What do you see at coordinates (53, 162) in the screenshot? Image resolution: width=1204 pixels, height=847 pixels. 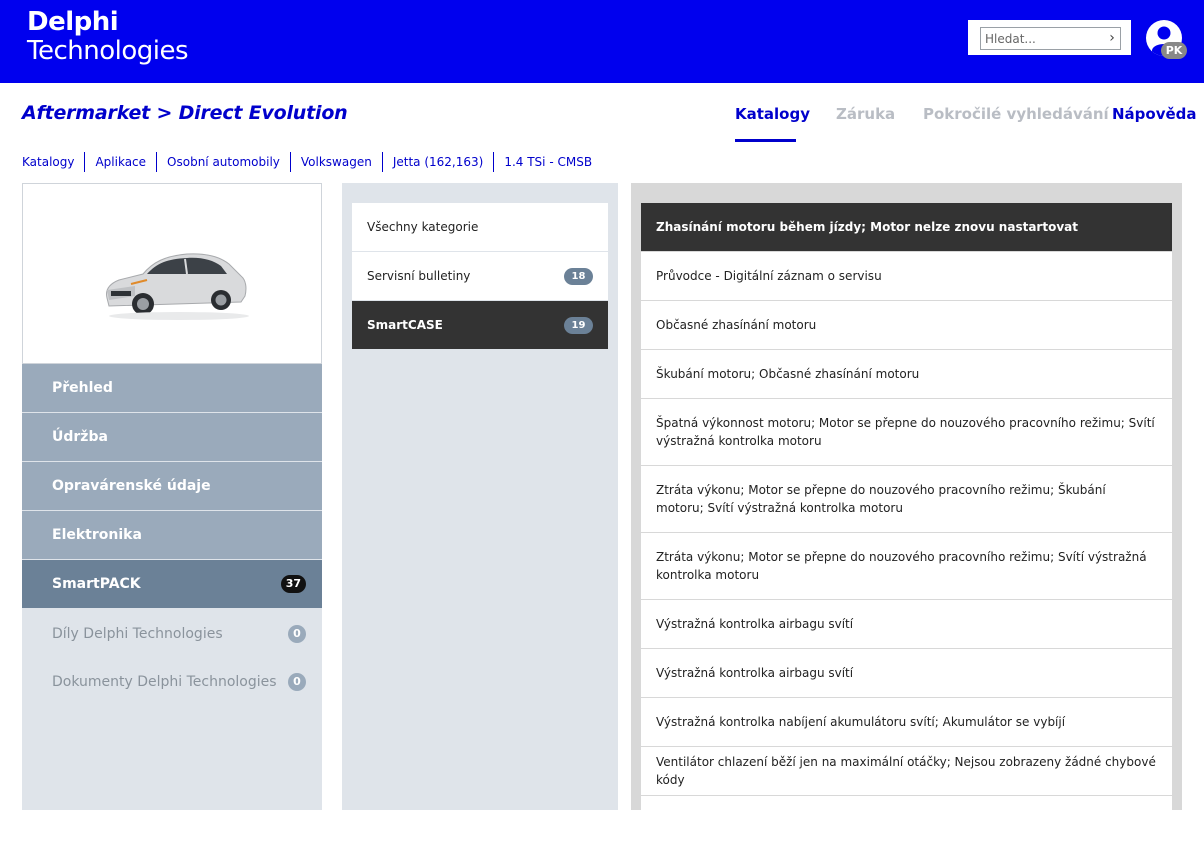 I see `breadcrumb-item: Katalogy` at bounding box center [53, 162].